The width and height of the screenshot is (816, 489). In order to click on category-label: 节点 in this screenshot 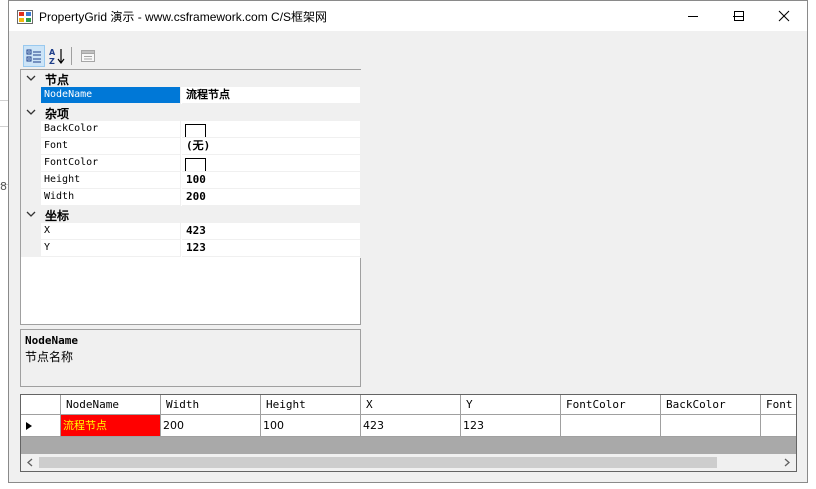, I will do `click(57, 80)`.